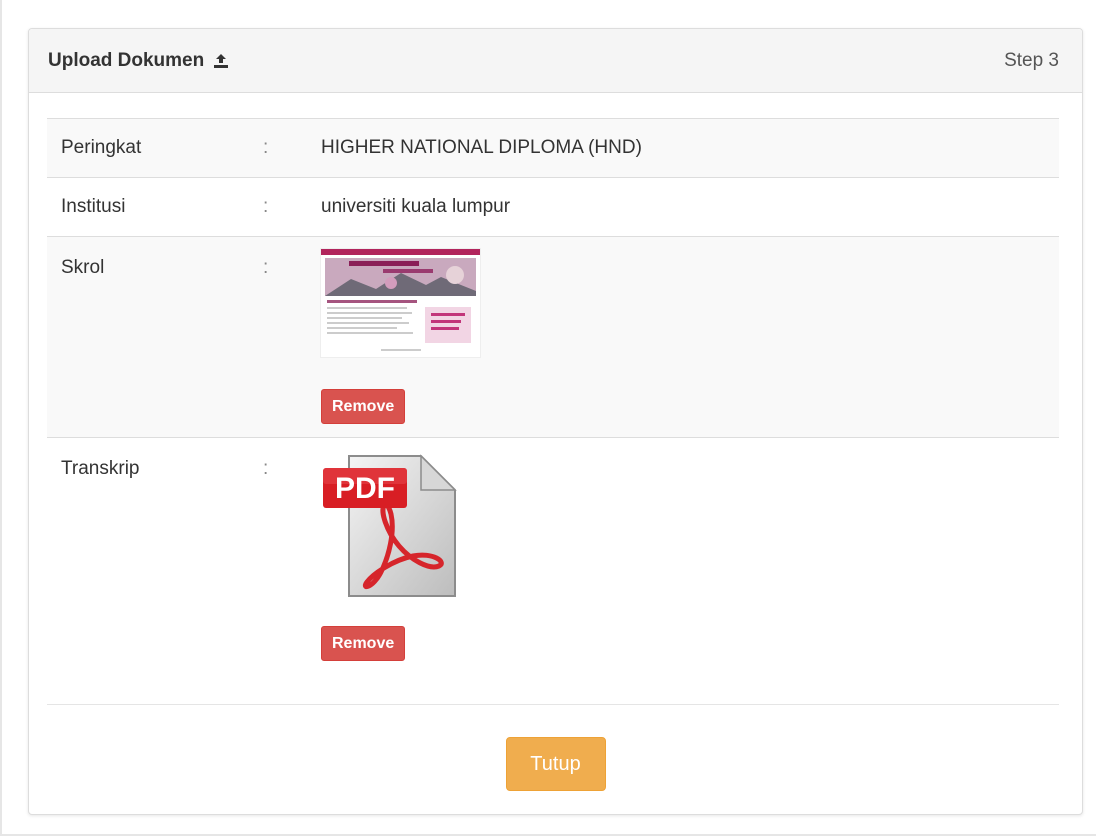 The width and height of the screenshot is (1096, 836). What do you see at coordinates (93, 206) in the screenshot?
I see `row-label: Institusi` at bounding box center [93, 206].